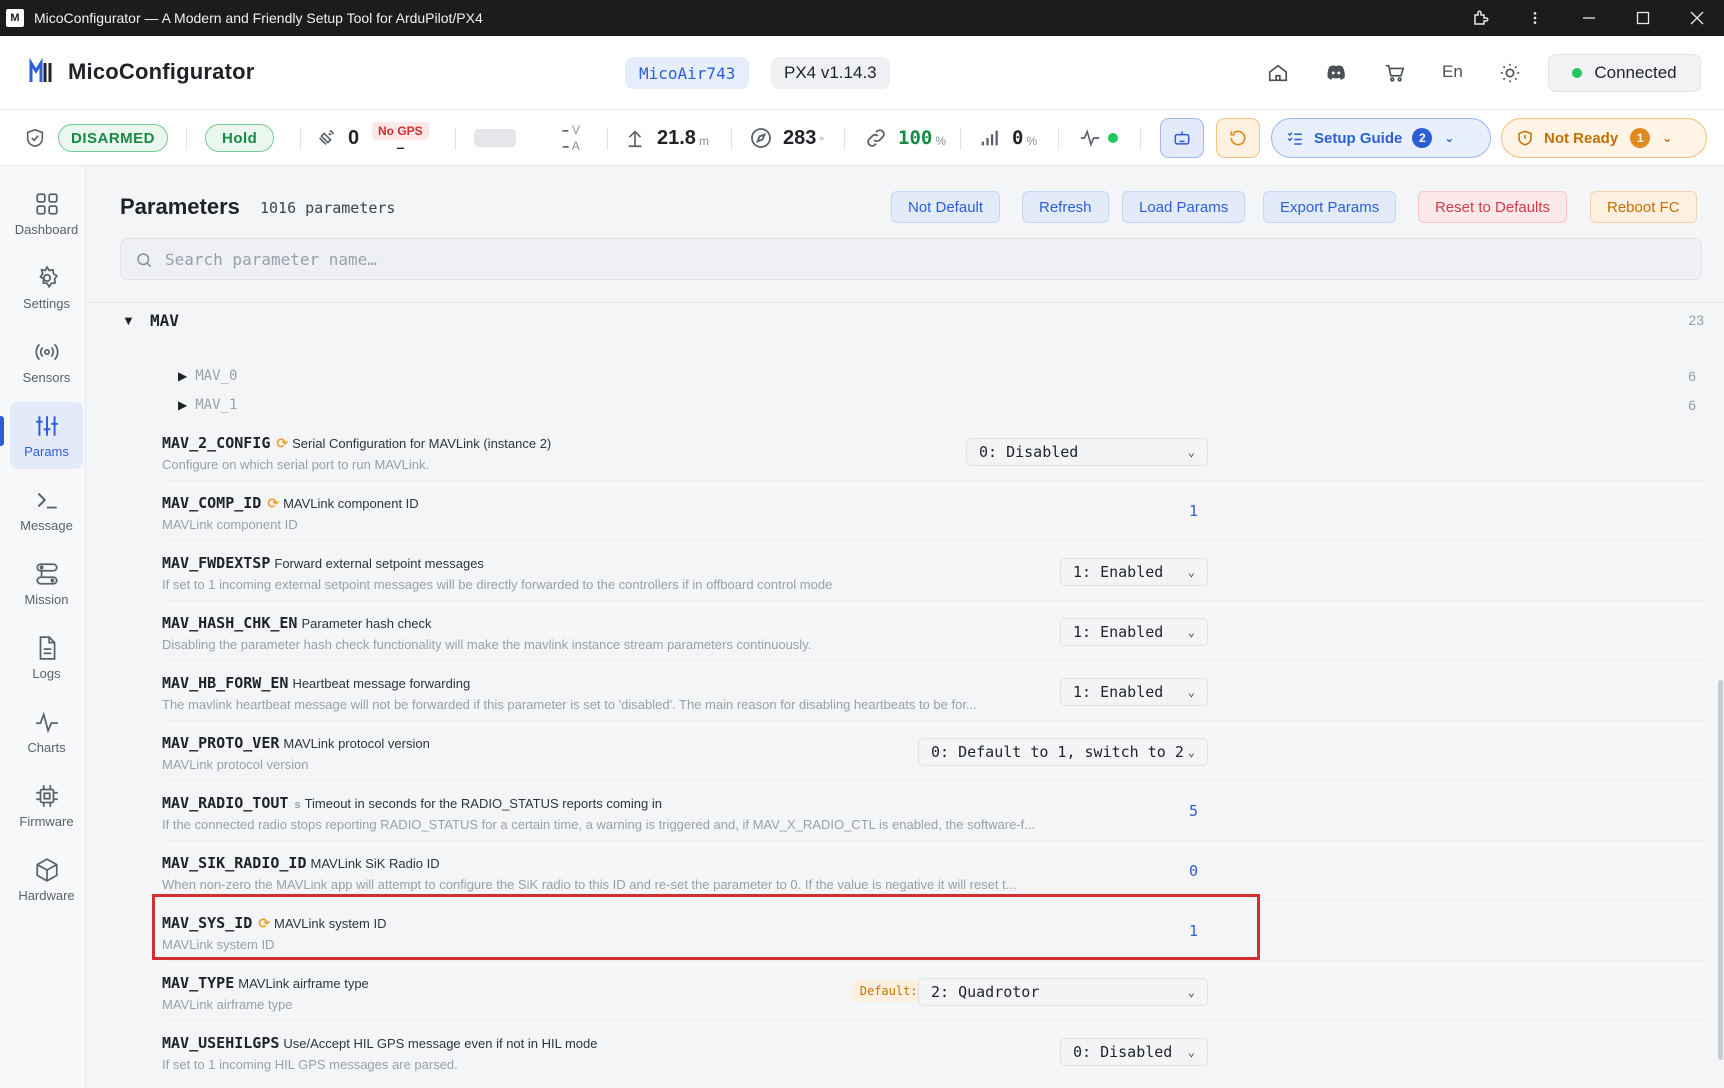  I want to click on caret-right-icon: ▶, so click(183, 376).